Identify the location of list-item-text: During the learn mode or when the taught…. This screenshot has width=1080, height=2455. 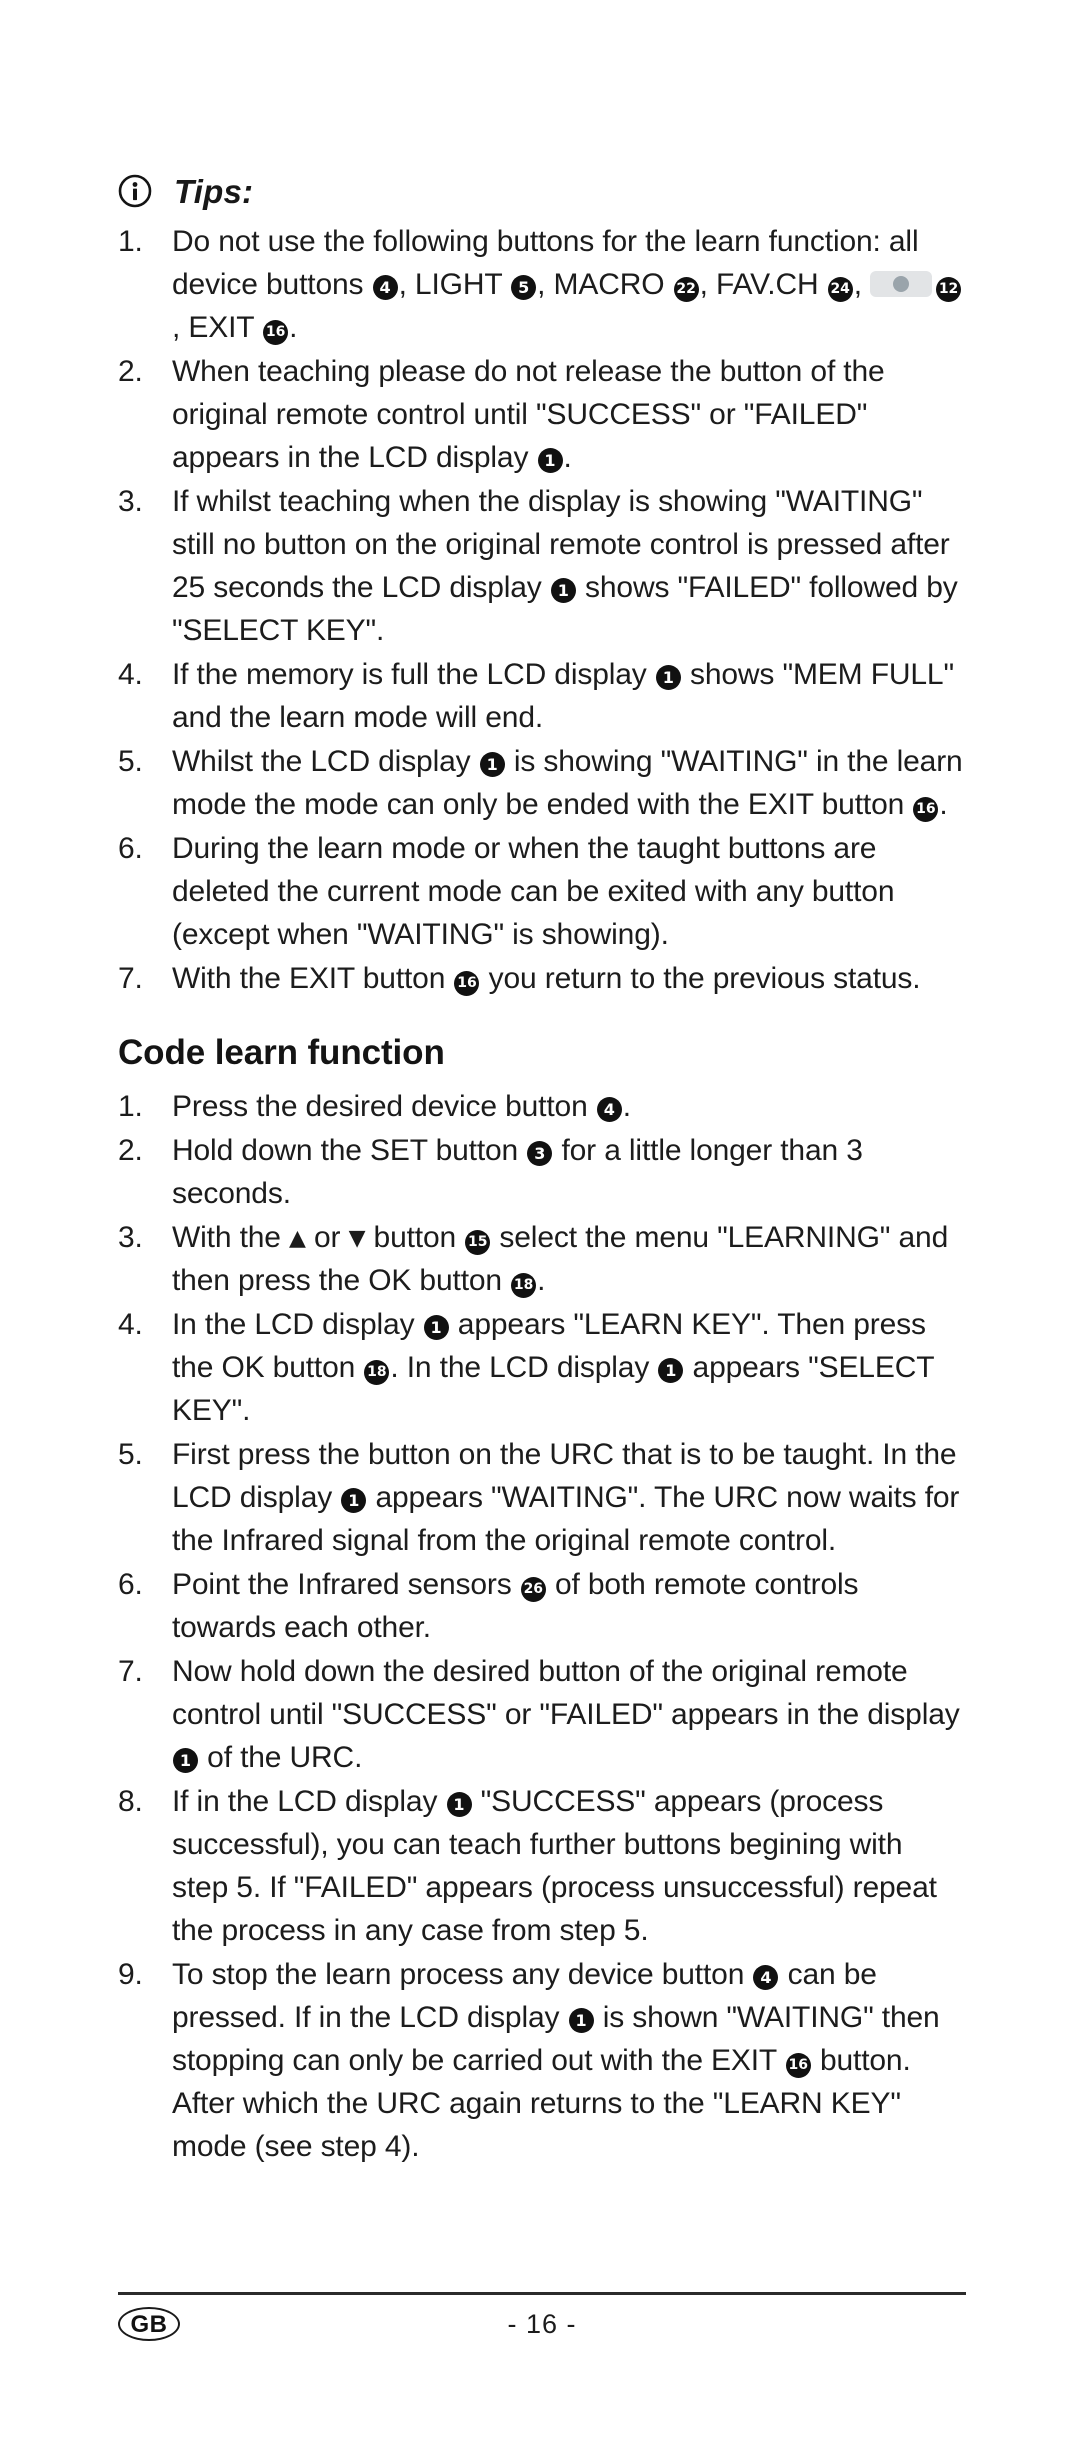
(533, 891).